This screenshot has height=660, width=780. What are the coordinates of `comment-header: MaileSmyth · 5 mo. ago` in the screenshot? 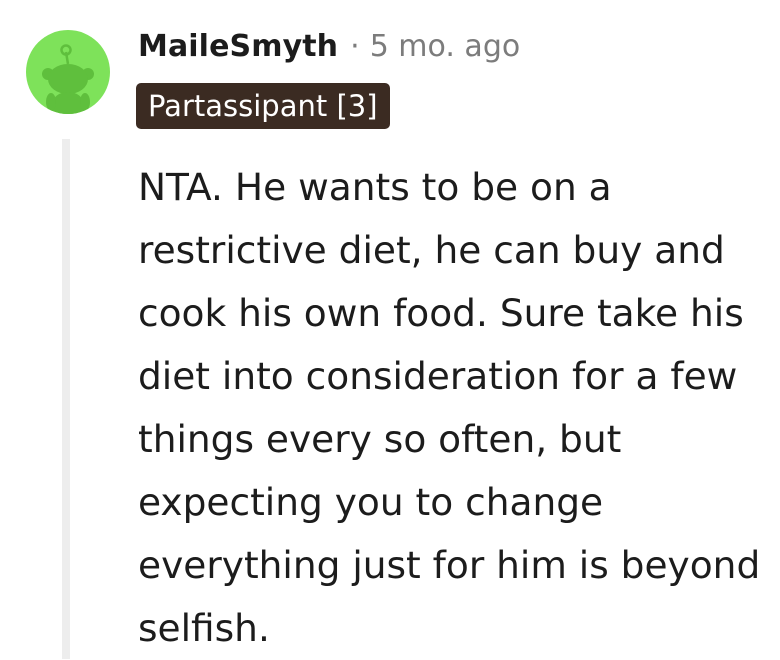 It's located at (329, 46).